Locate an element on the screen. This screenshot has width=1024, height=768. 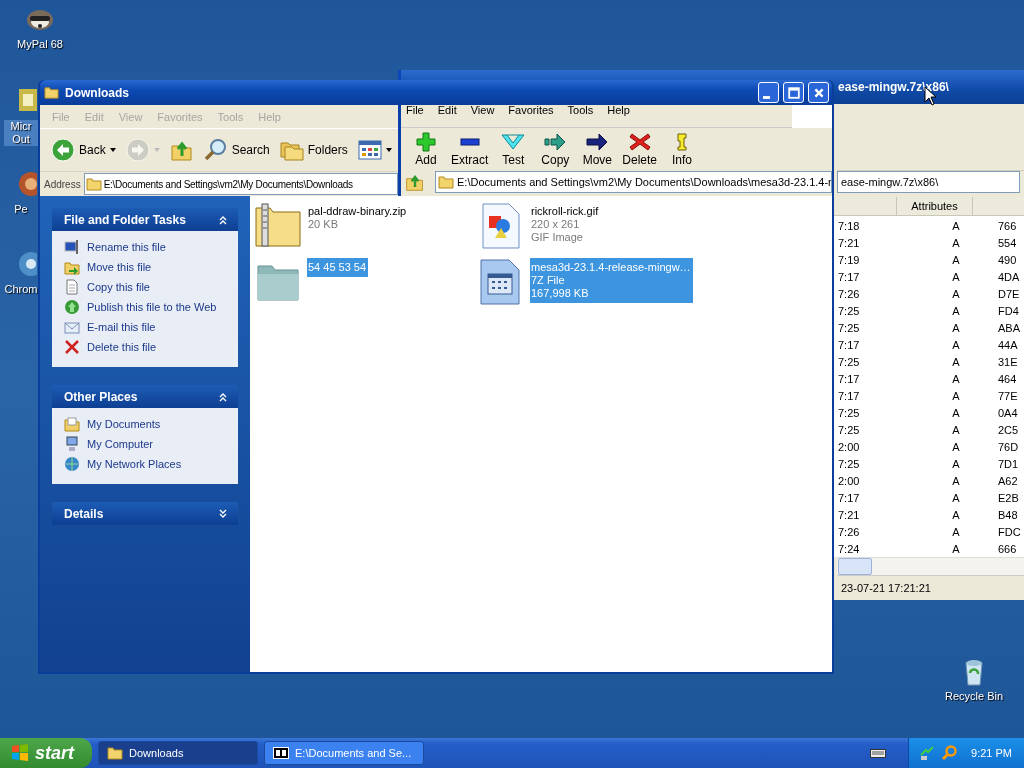
task-link: My Documents is located at coordinates (124, 424).